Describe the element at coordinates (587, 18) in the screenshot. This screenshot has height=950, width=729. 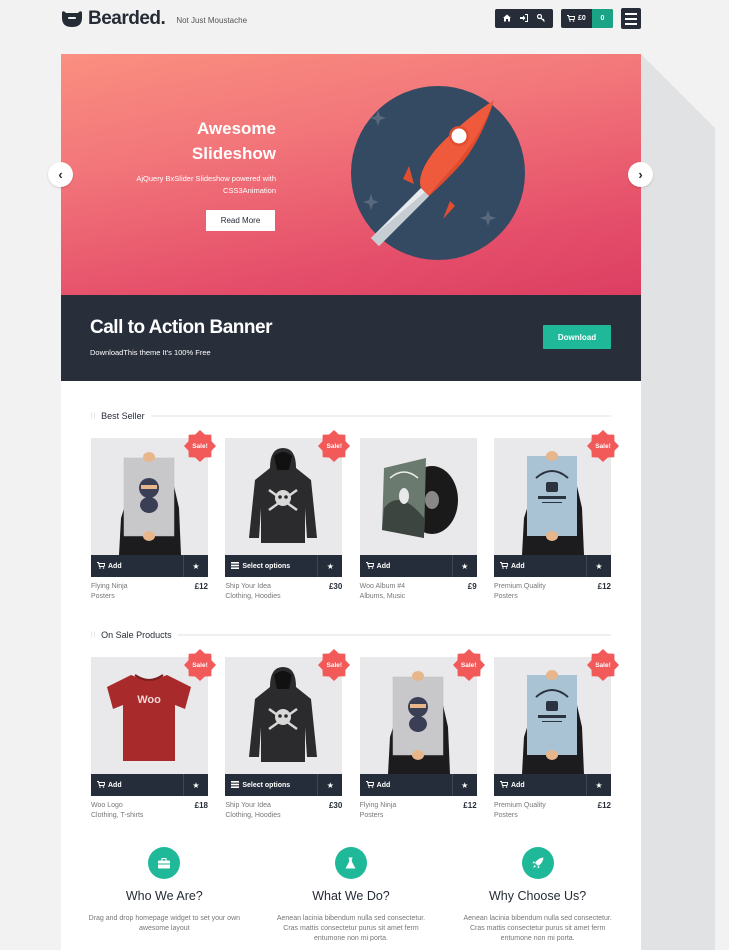
I see `cart-button: £0 0` at that location.